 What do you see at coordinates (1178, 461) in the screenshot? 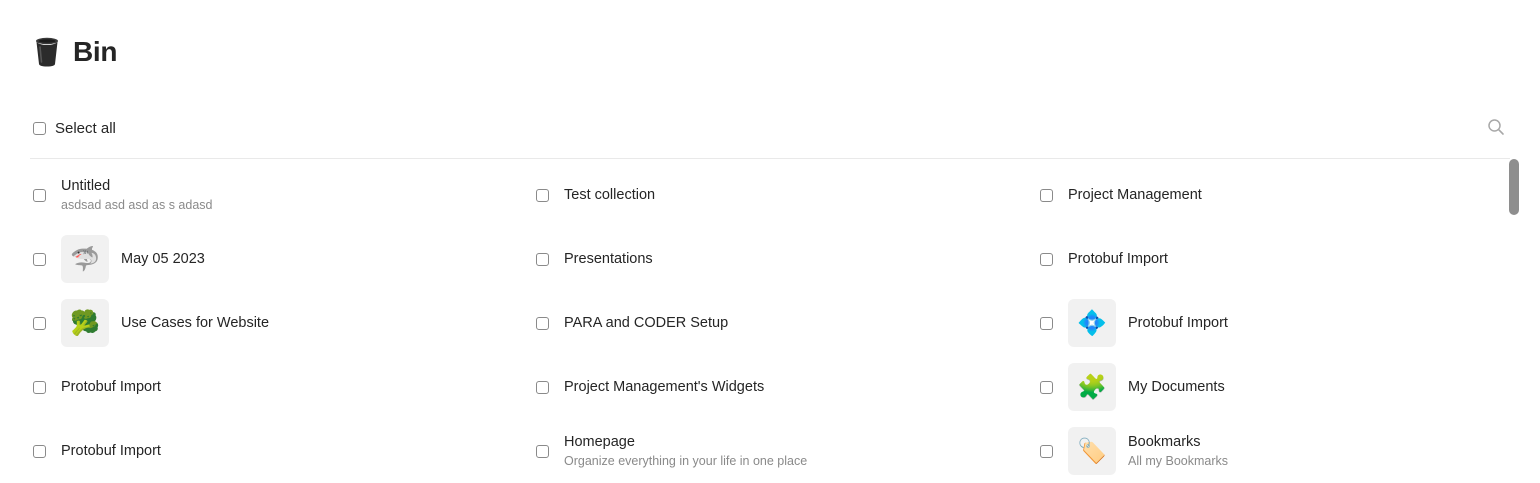
I see `item-subtitle: All my Bookmarks` at bounding box center [1178, 461].